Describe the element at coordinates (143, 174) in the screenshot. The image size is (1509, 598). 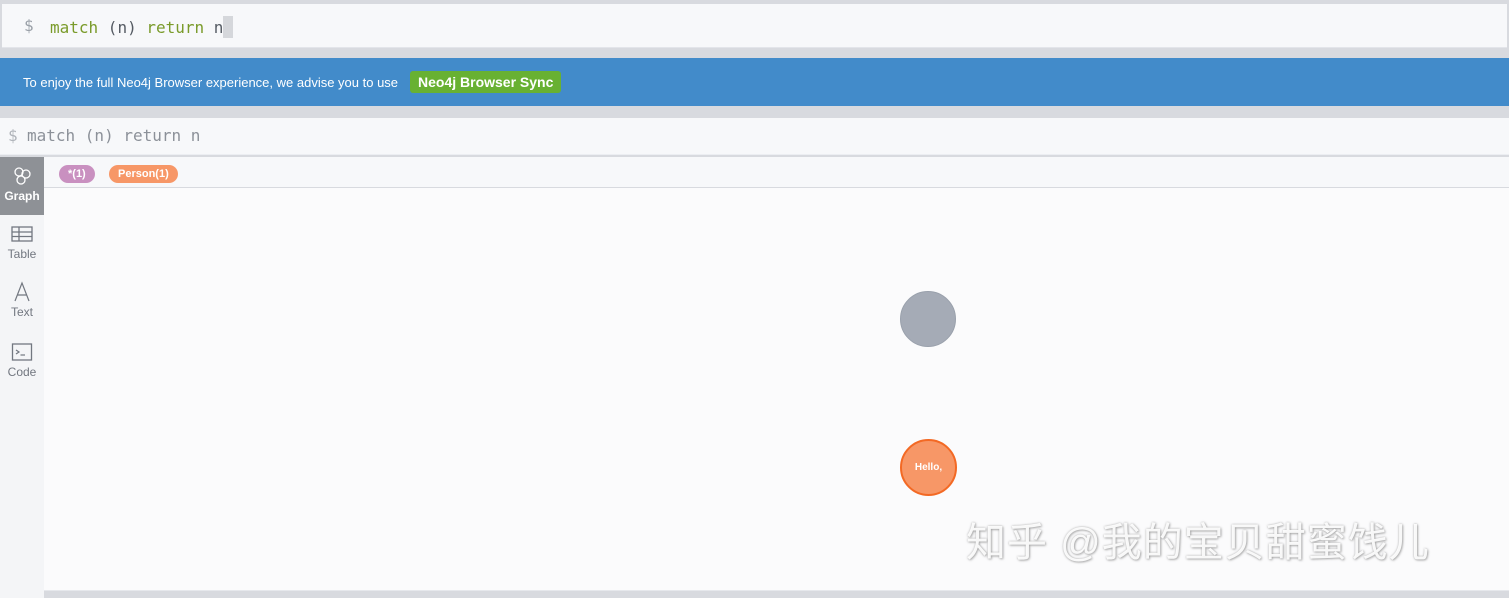
I see `label-person-pill: Person(1)` at that location.